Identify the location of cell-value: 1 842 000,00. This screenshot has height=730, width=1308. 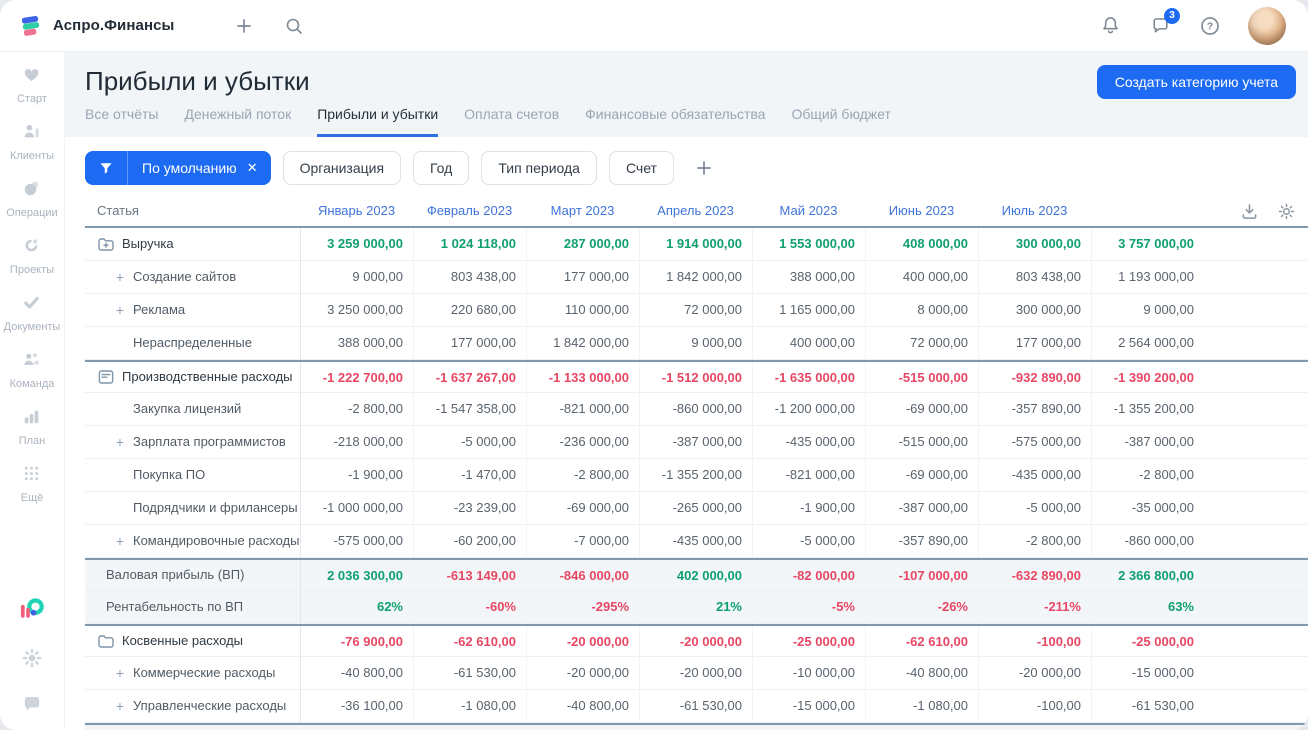
(695, 277).